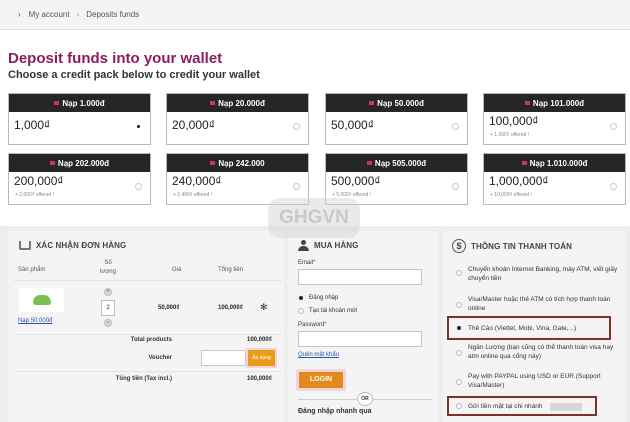 The width and height of the screenshot is (630, 422). Describe the element at coordinates (335, 411) in the screenshot. I see `quick-login-label: Đăng nhập nhanh qua` at that location.